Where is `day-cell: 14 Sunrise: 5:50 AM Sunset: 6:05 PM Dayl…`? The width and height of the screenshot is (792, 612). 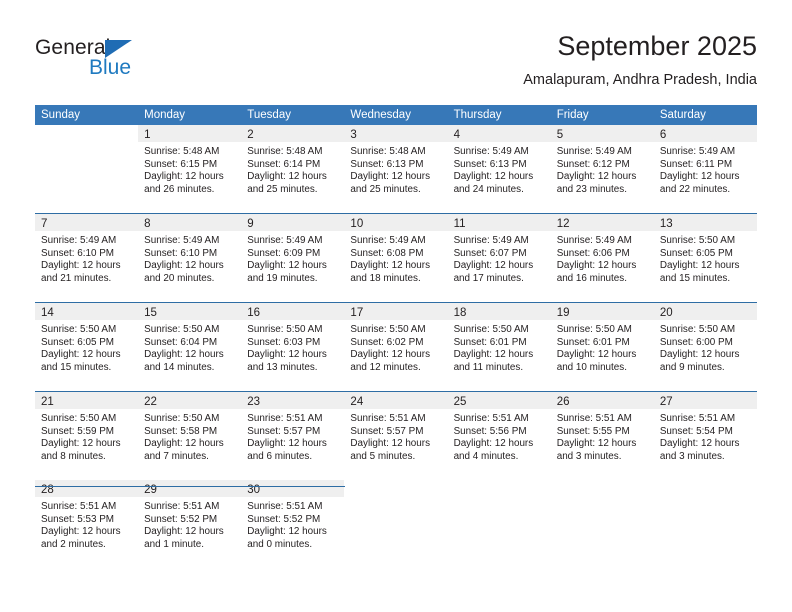 day-cell: 14 Sunrise: 5:50 AM Sunset: 6:05 PM Dayl… is located at coordinates (87, 347).